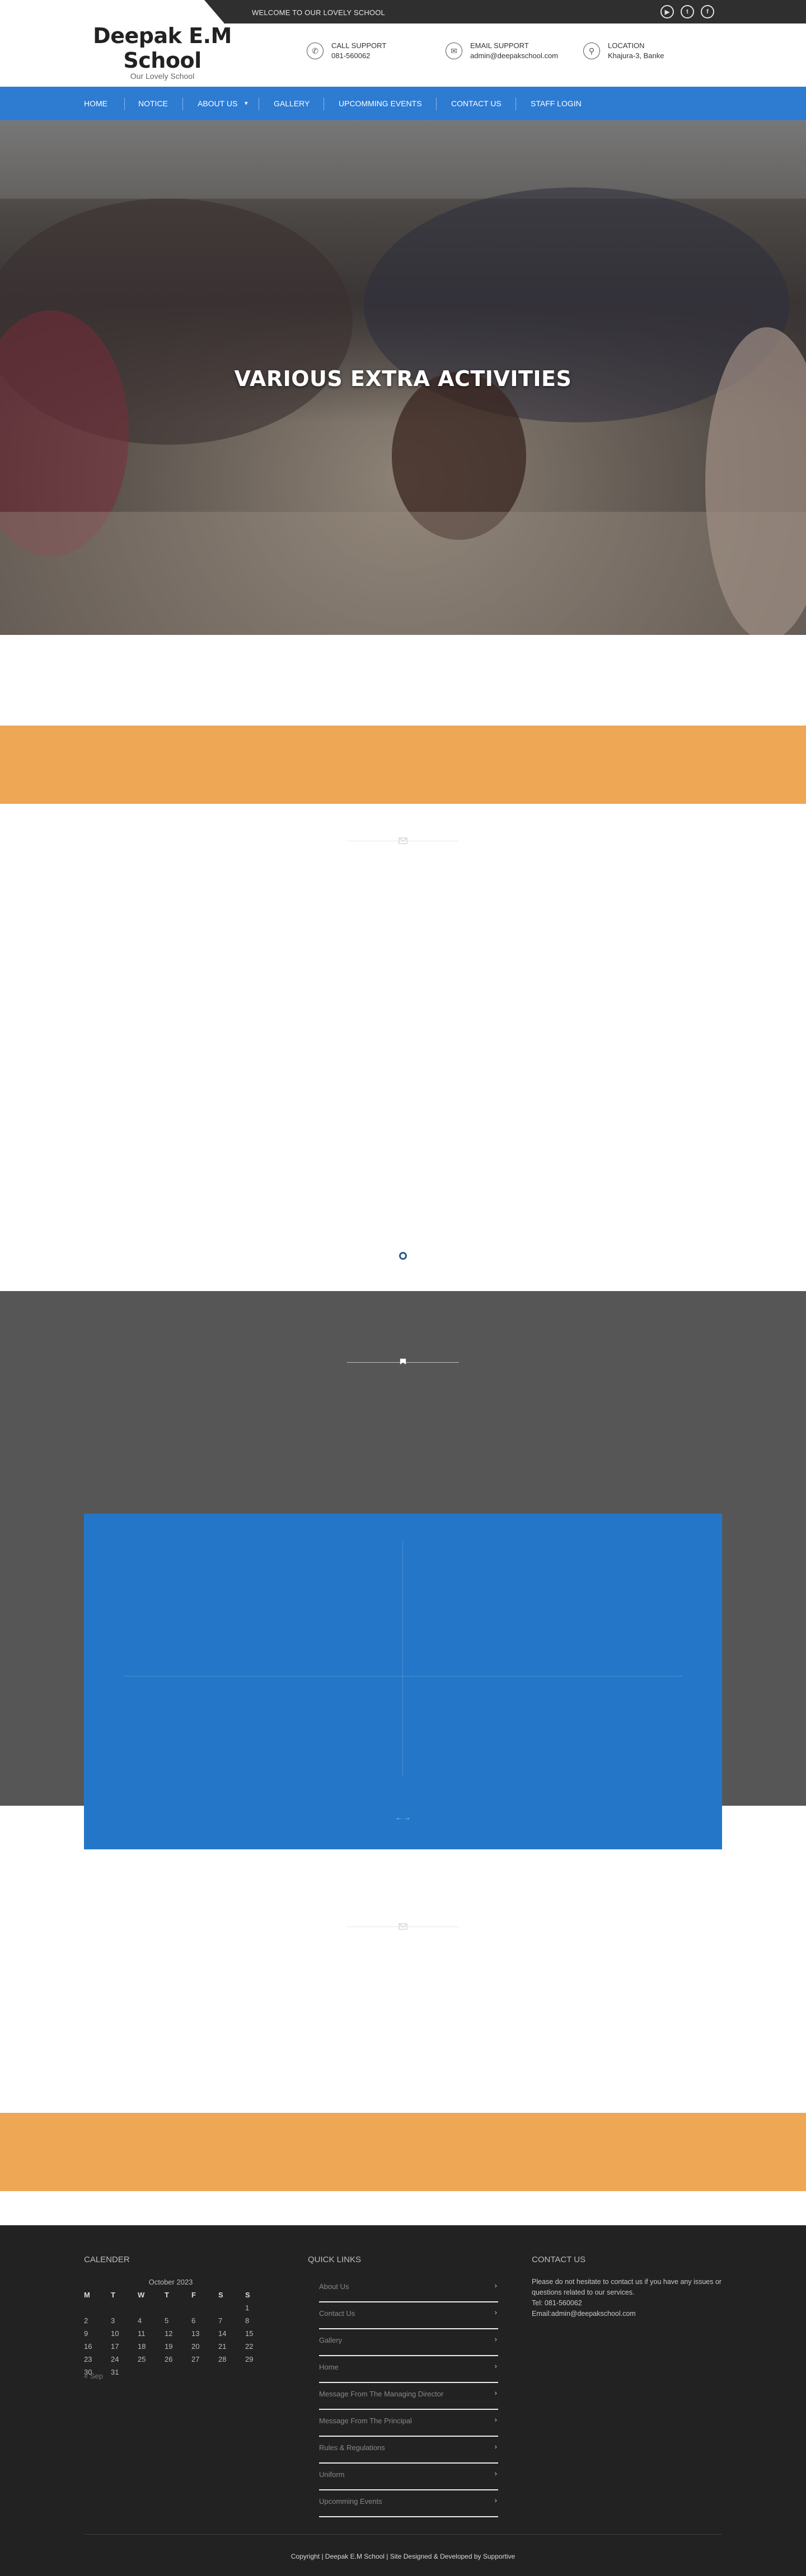 Image resolution: width=806 pixels, height=2576 pixels. I want to click on calendar-day: 24, so click(115, 2359).